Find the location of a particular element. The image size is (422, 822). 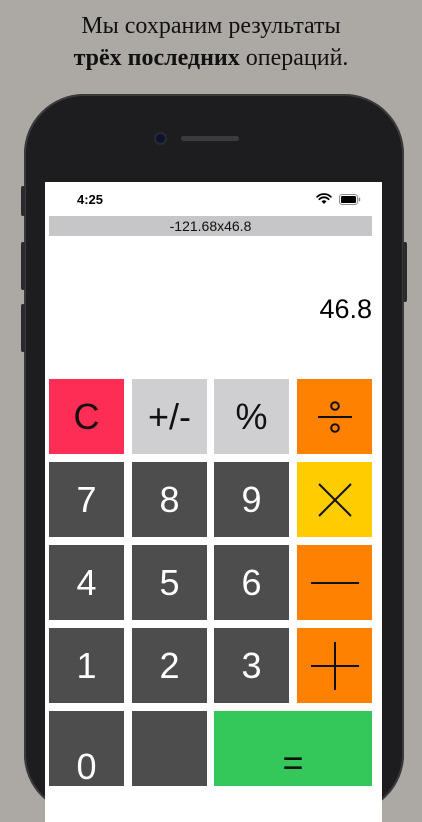

headline-rest-text: операций. is located at coordinates (294, 58).